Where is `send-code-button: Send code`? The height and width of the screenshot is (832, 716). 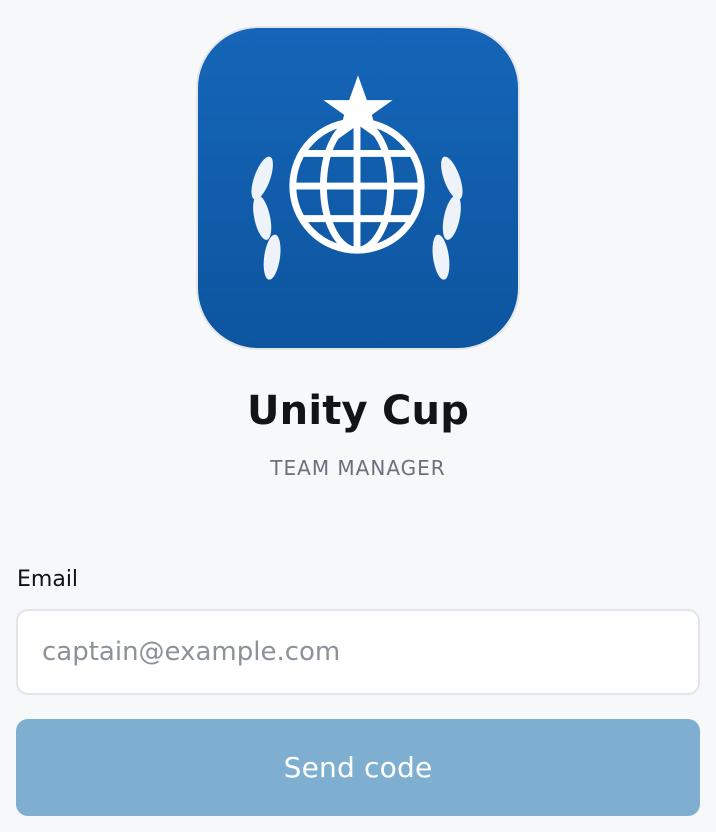
send-code-button: Send code is located at coordinates (358, 767).